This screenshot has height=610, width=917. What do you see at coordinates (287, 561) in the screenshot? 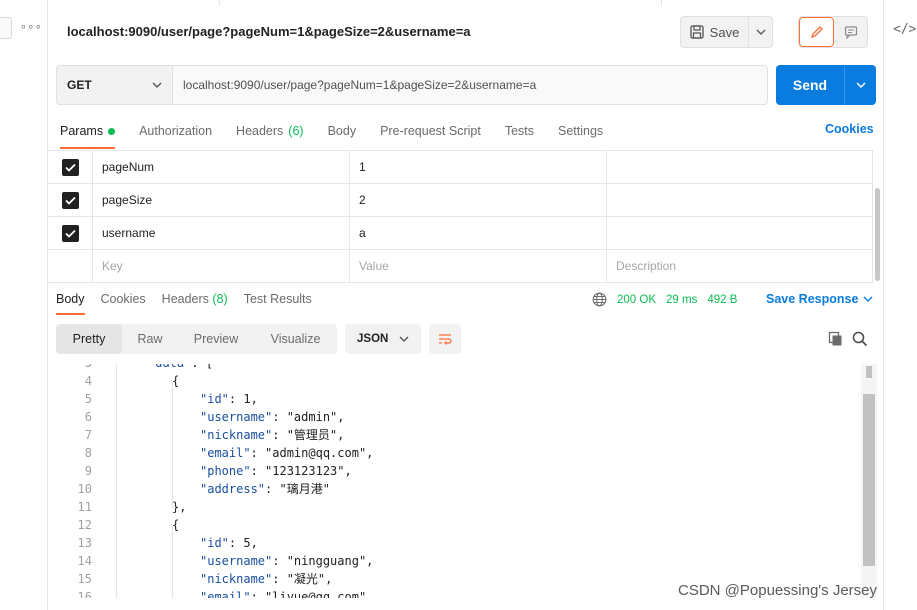
I see `code-text: "username": "ningguang",` at bounding box center [287, 561].